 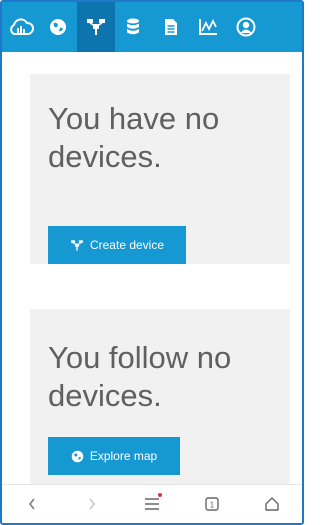 I want to click on forward-button, so click(x=92, y=504).